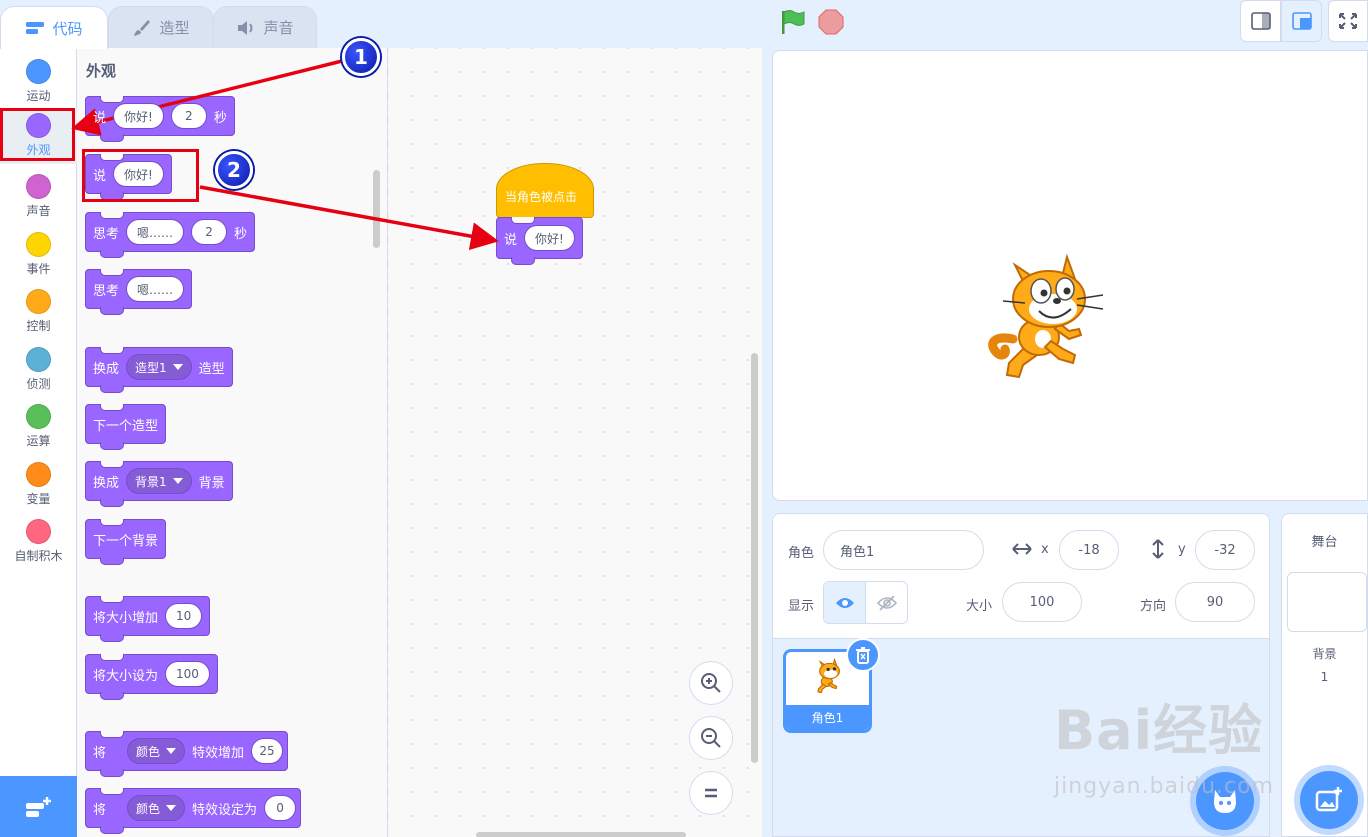 The height and width of the screenshot is (837, 1368). Describe the element at coordinates (220, 118) in the screenshot. I see `block-unit: 秒` at that location.